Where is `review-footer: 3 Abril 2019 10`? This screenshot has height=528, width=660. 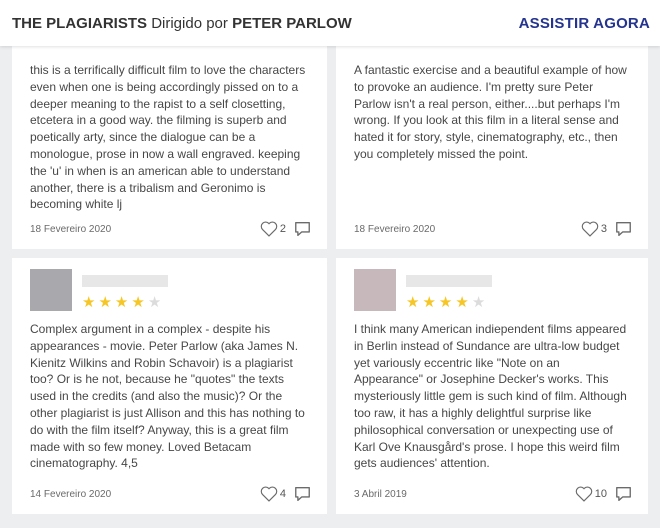 review-footer: 3 Abril 2019 10 is located at coordinates (493, 494).